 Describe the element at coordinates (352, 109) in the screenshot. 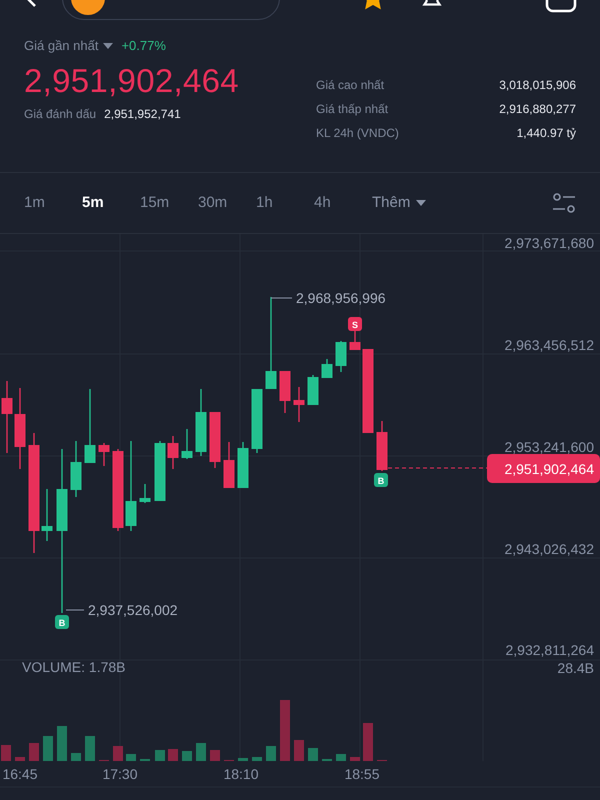

I see `stat-label: Giá thấp nhất` at that location.